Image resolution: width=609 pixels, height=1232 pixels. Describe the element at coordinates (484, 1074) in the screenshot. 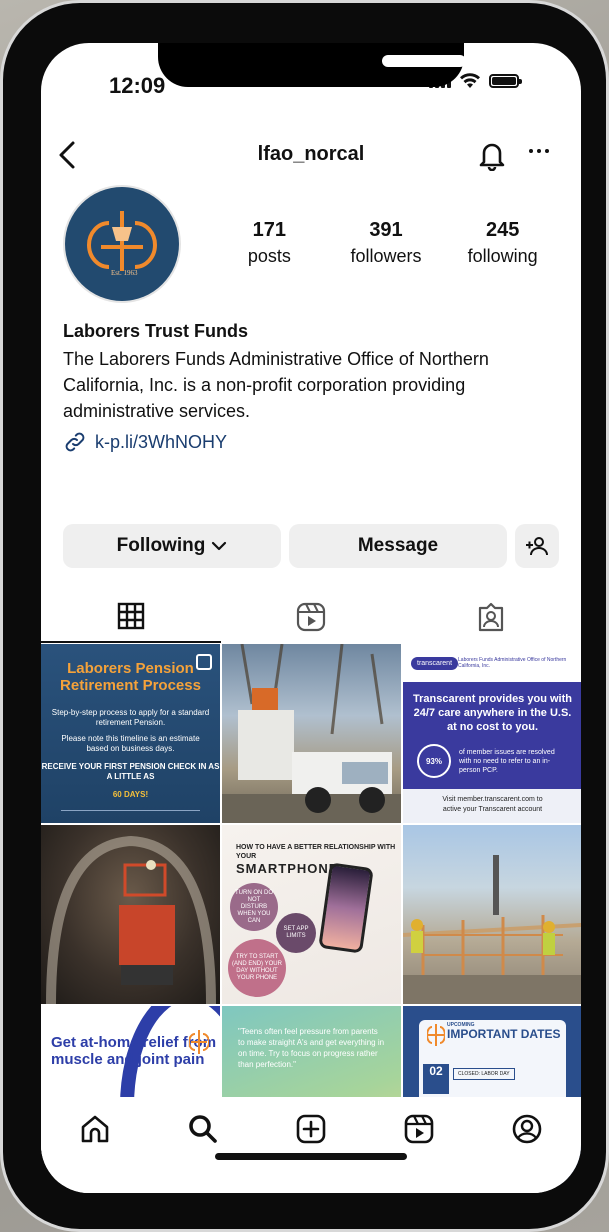

I see `post-text: CLOSED: LABOR DAY` at that location.